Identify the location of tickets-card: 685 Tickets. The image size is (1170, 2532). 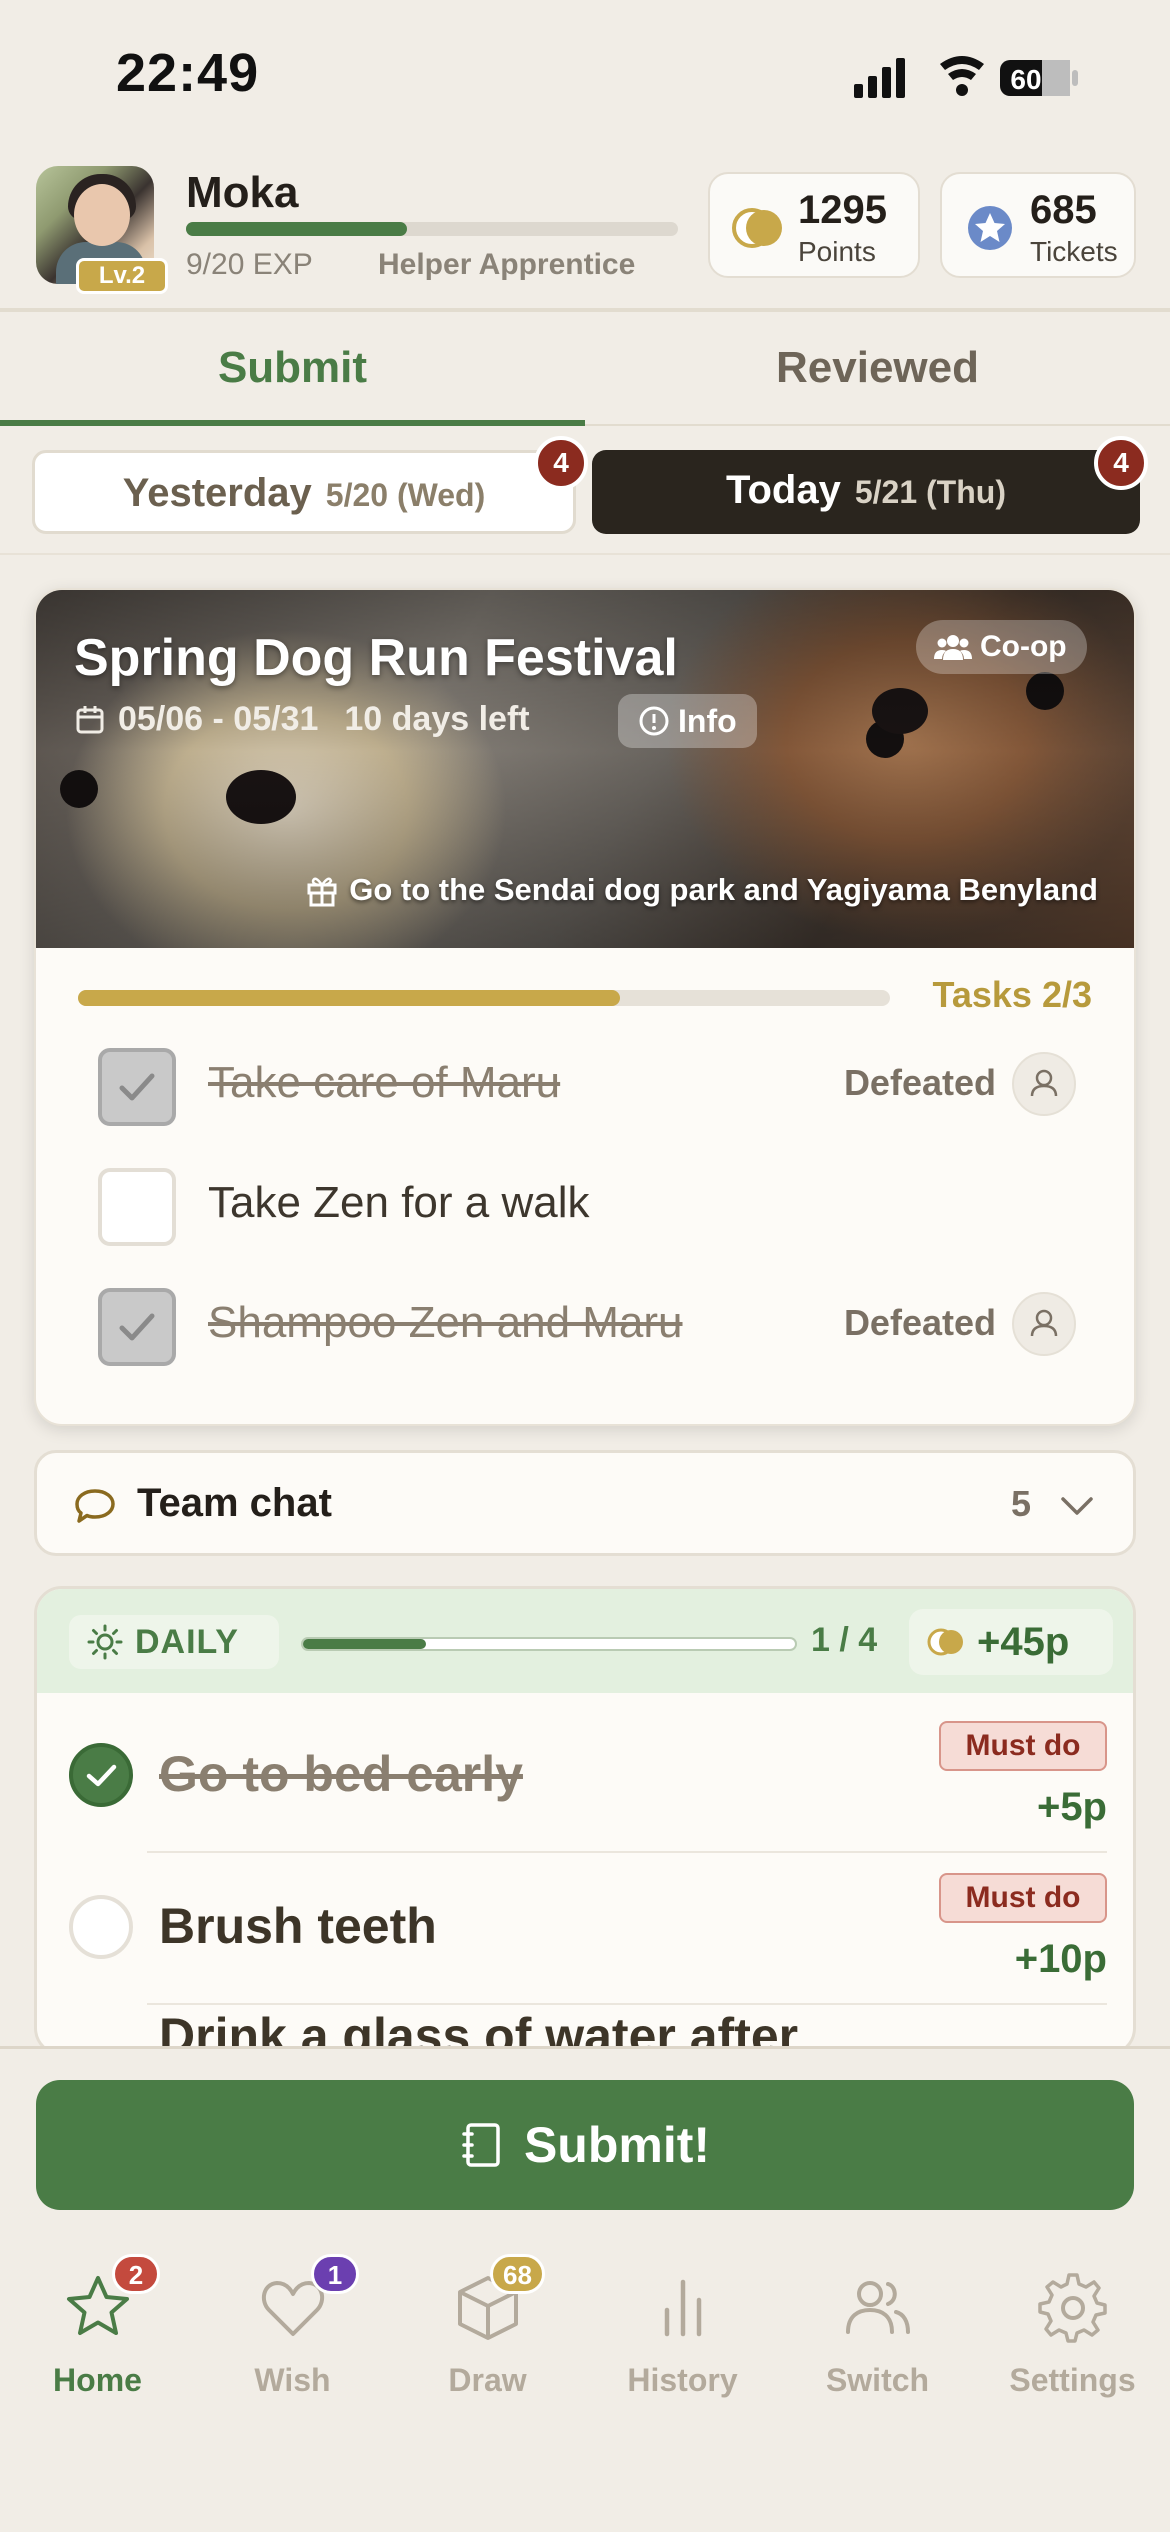
(1038, 225).